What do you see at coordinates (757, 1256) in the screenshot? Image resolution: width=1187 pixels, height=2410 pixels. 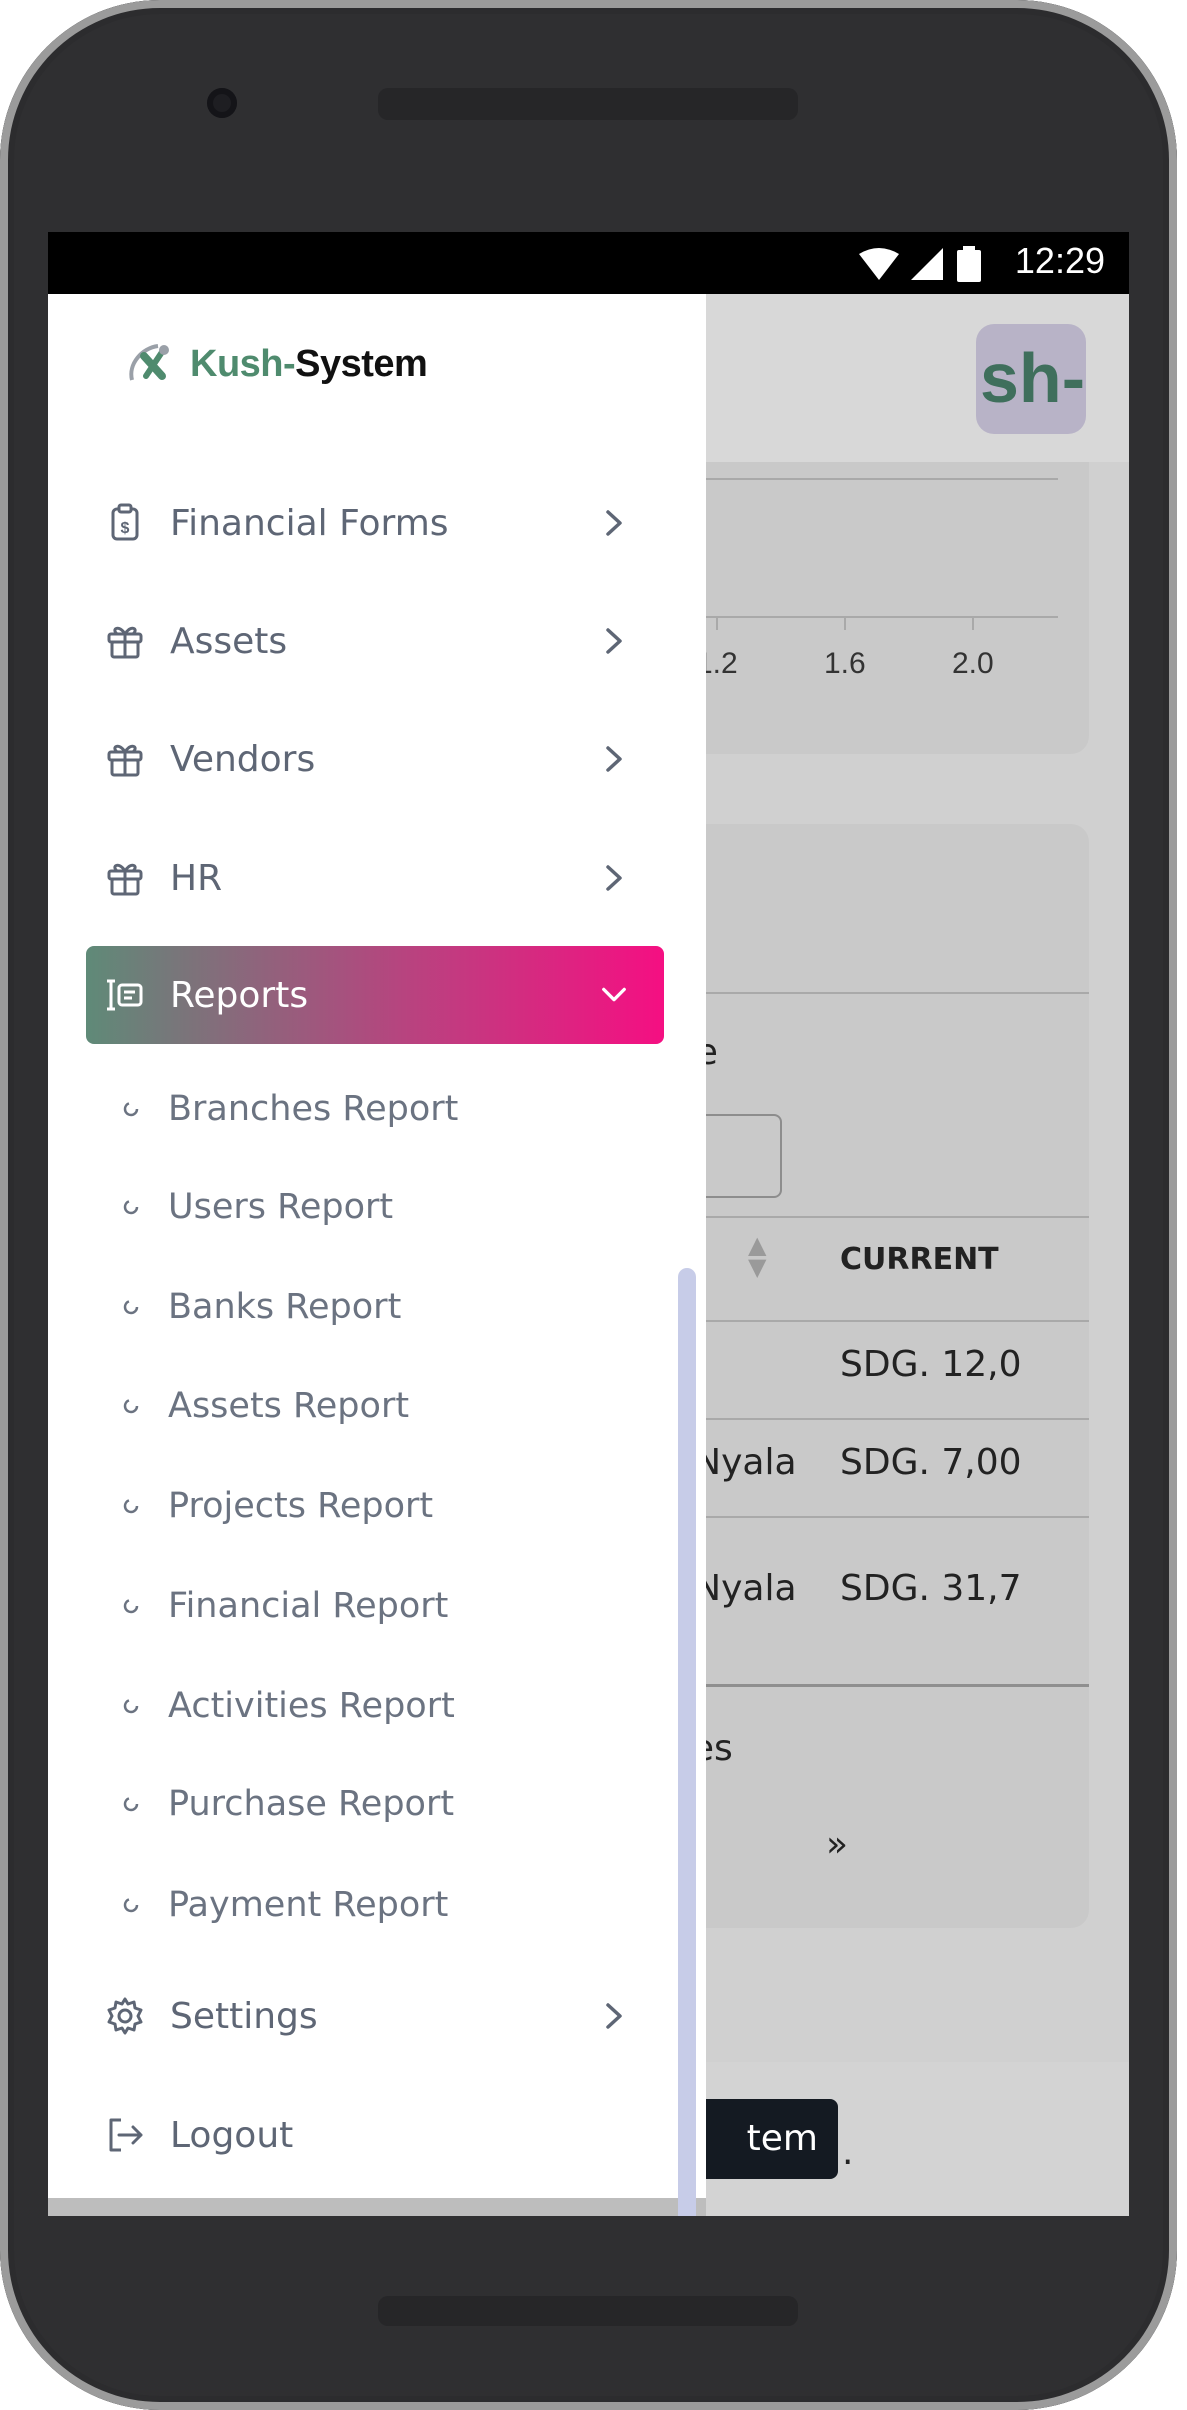 I see `sort-icon: ▲ ▼` at bounding box center [757, 1256].